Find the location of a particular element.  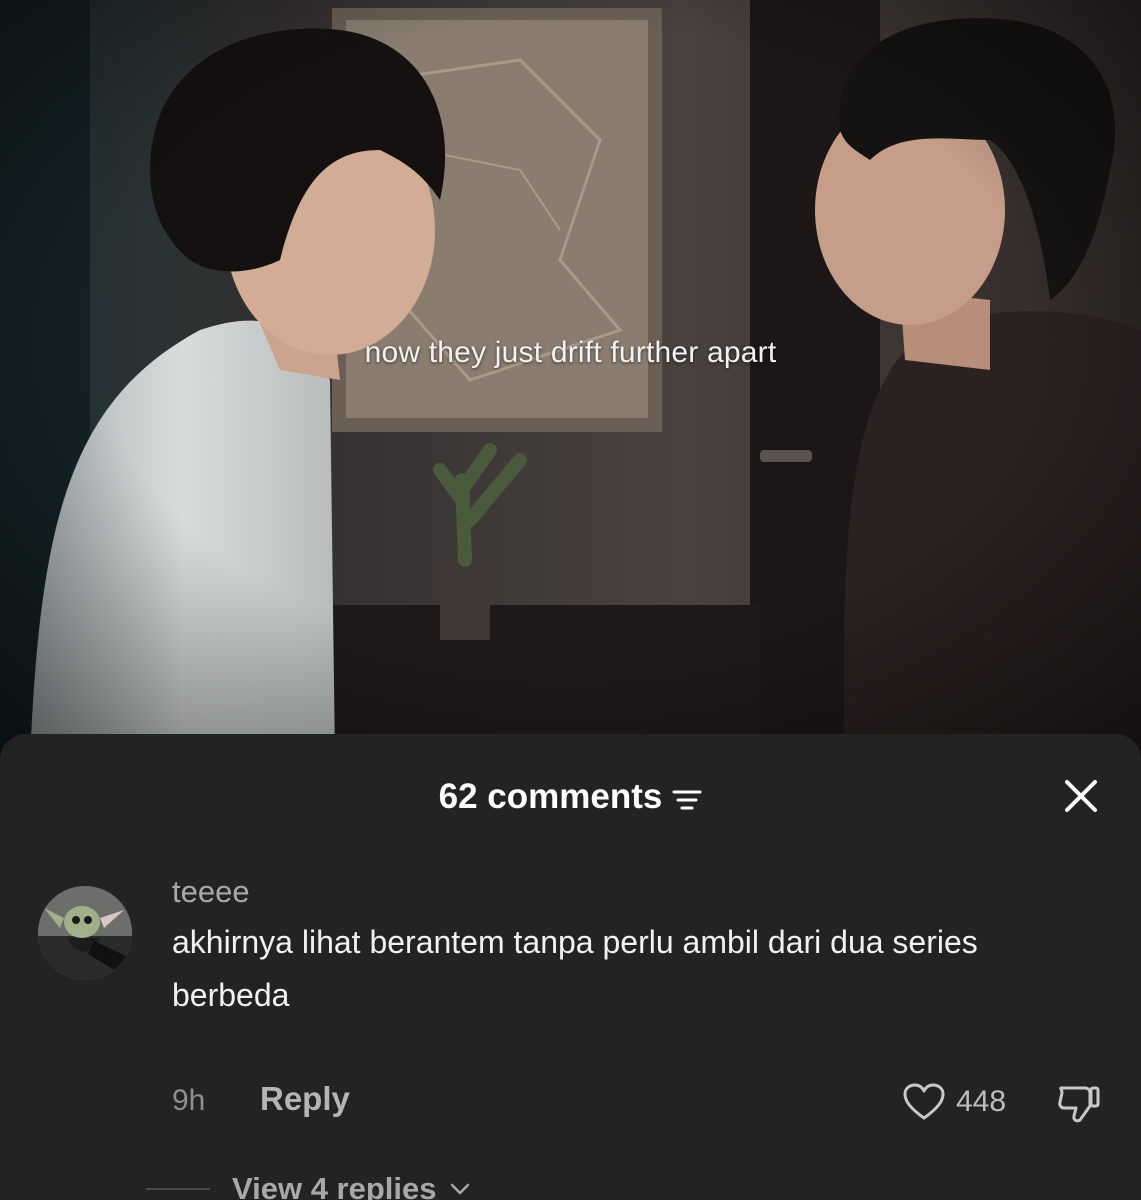

view-replies-row: View 4 replies is located at coordinates (308, 1182).